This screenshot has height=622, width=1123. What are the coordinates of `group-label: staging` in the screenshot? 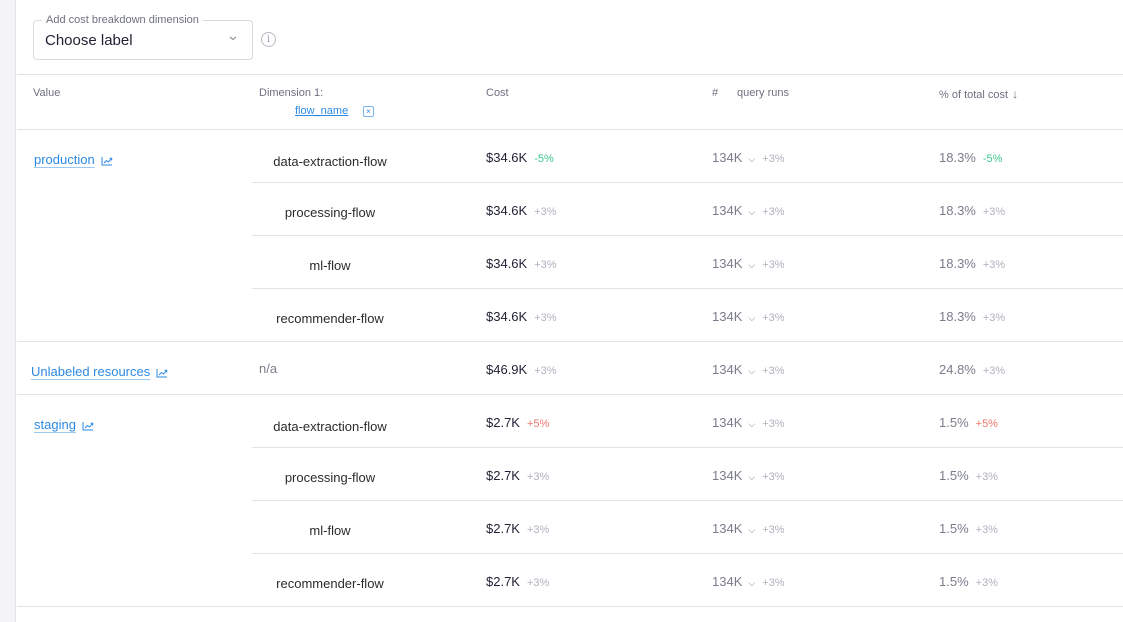 It's located at (64, 424).